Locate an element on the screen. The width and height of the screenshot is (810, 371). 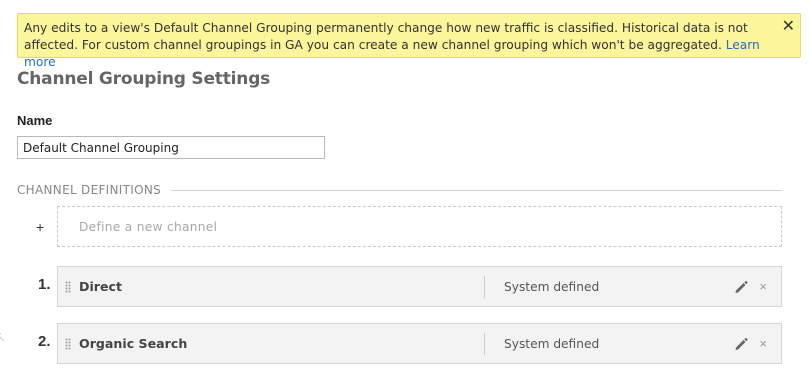
channel-name: Direct is located at coordinates (101, 286).